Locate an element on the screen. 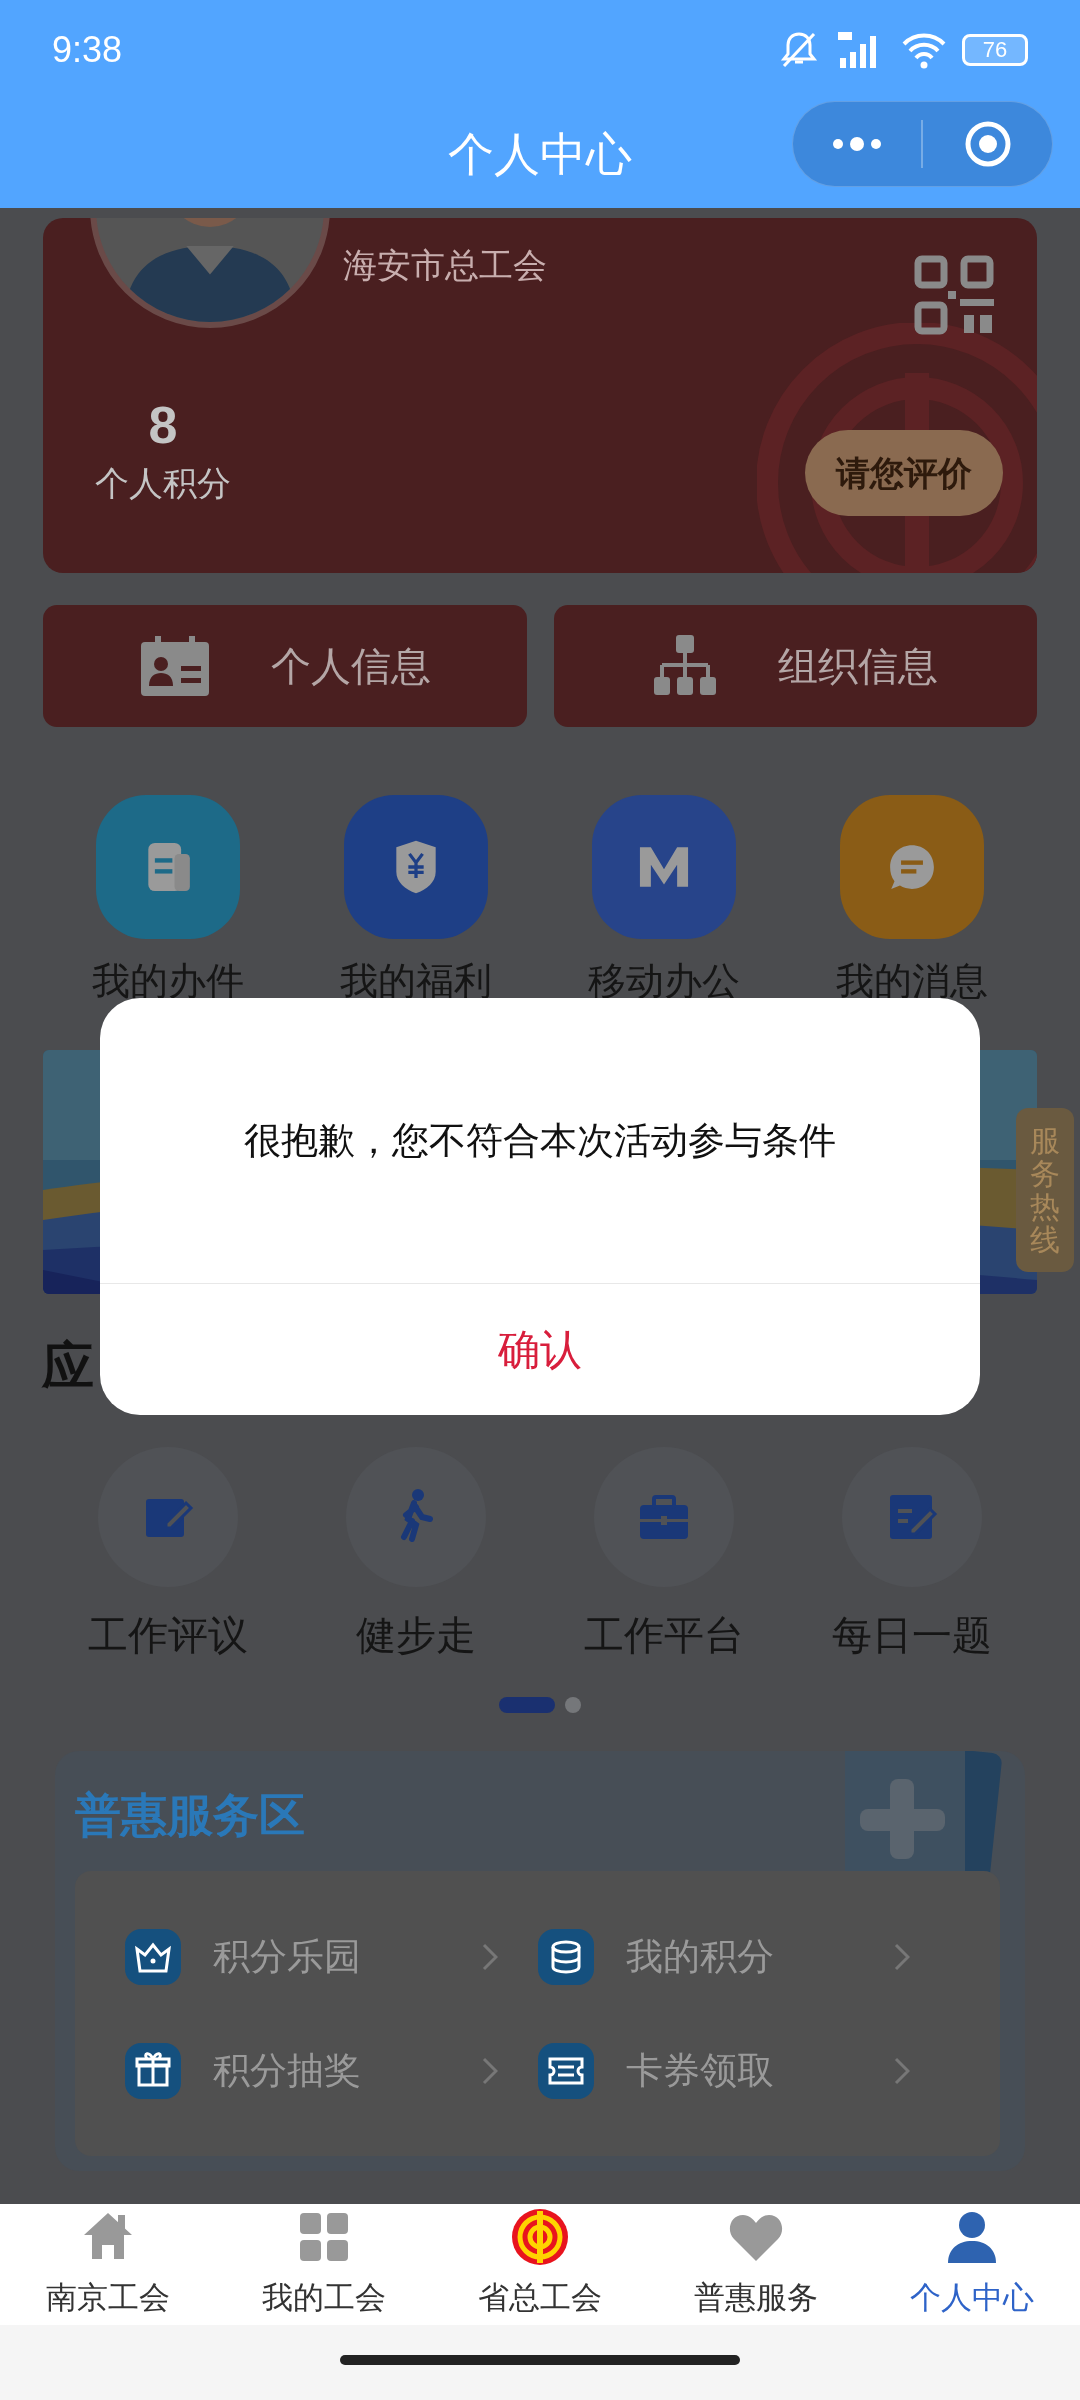 This screenshot has height=2400, width=1080. shortcut-item: 我的福利 is located at coordinates (416, 902).